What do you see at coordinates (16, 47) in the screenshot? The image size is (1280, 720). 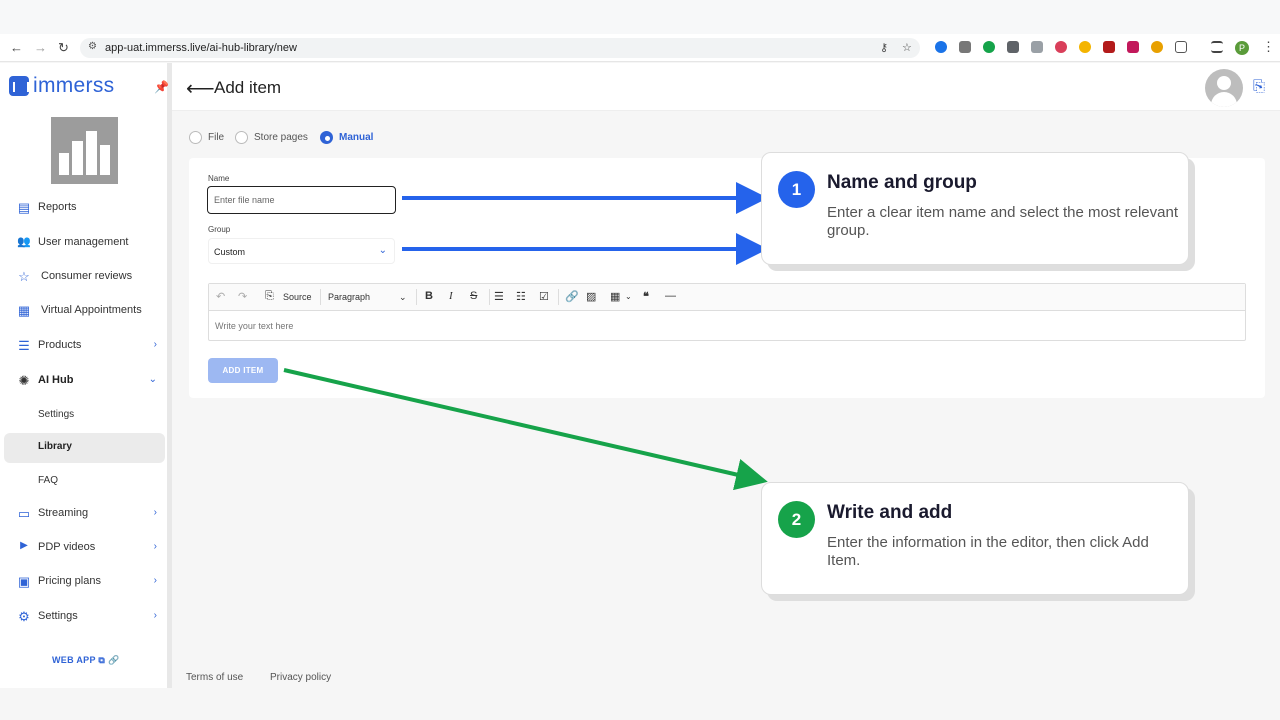 I see `browser-back-icon: ←` at bounding box center [16, 47].